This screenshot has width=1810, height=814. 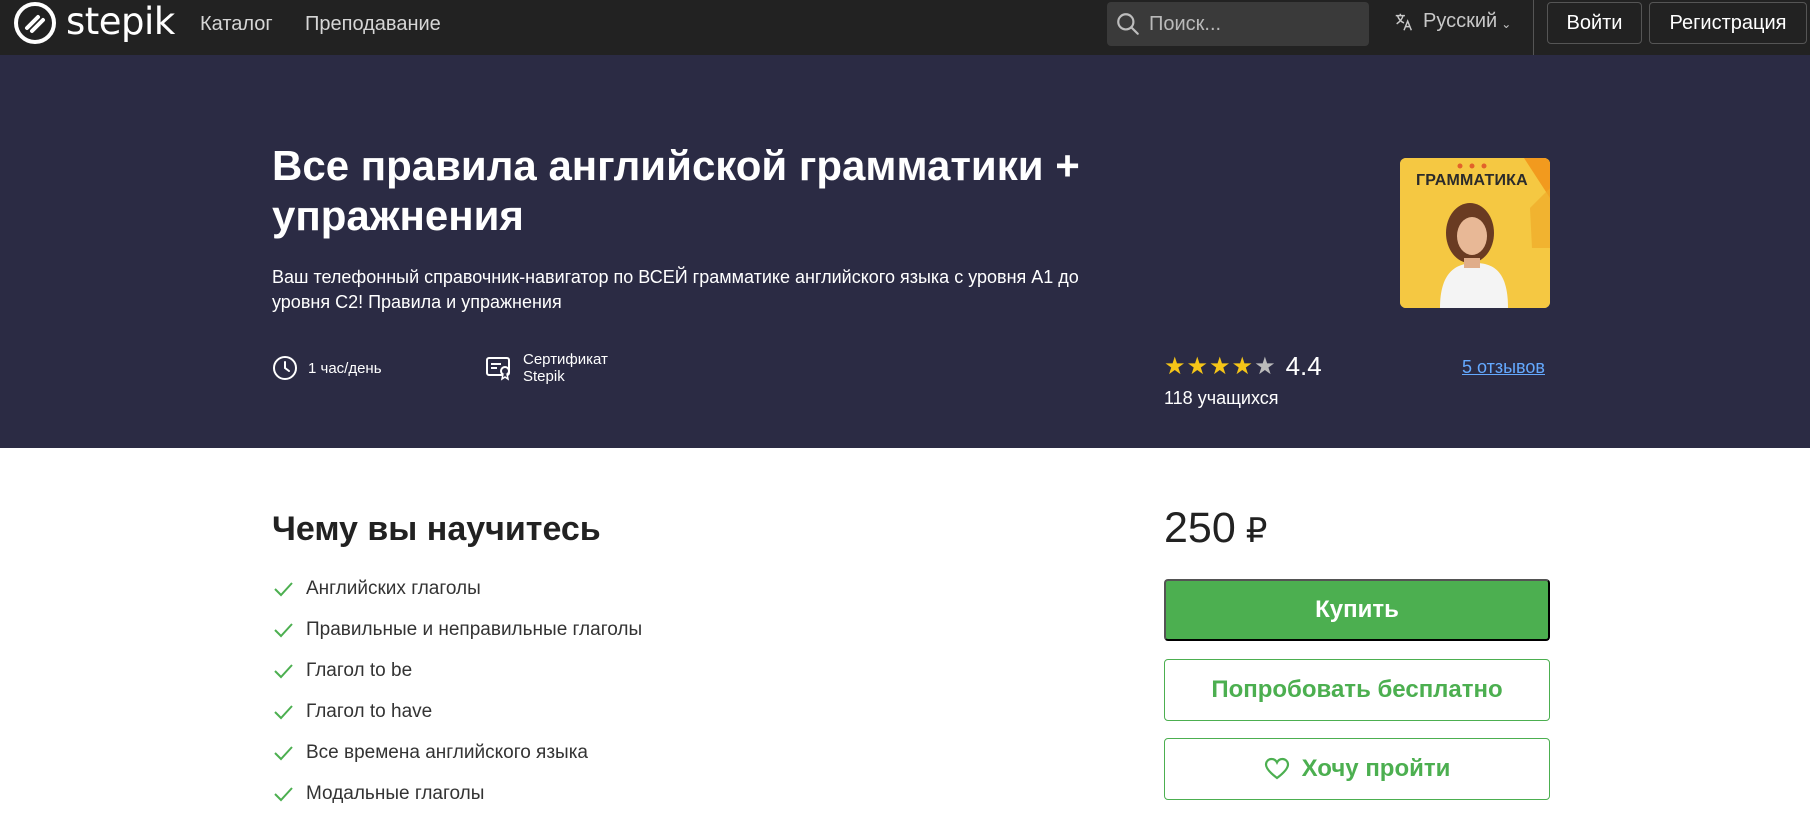 What do you see at coordinates (1533, 27) in the screenshot?
I see `nav-divider` at bounding box center [1533, 27].